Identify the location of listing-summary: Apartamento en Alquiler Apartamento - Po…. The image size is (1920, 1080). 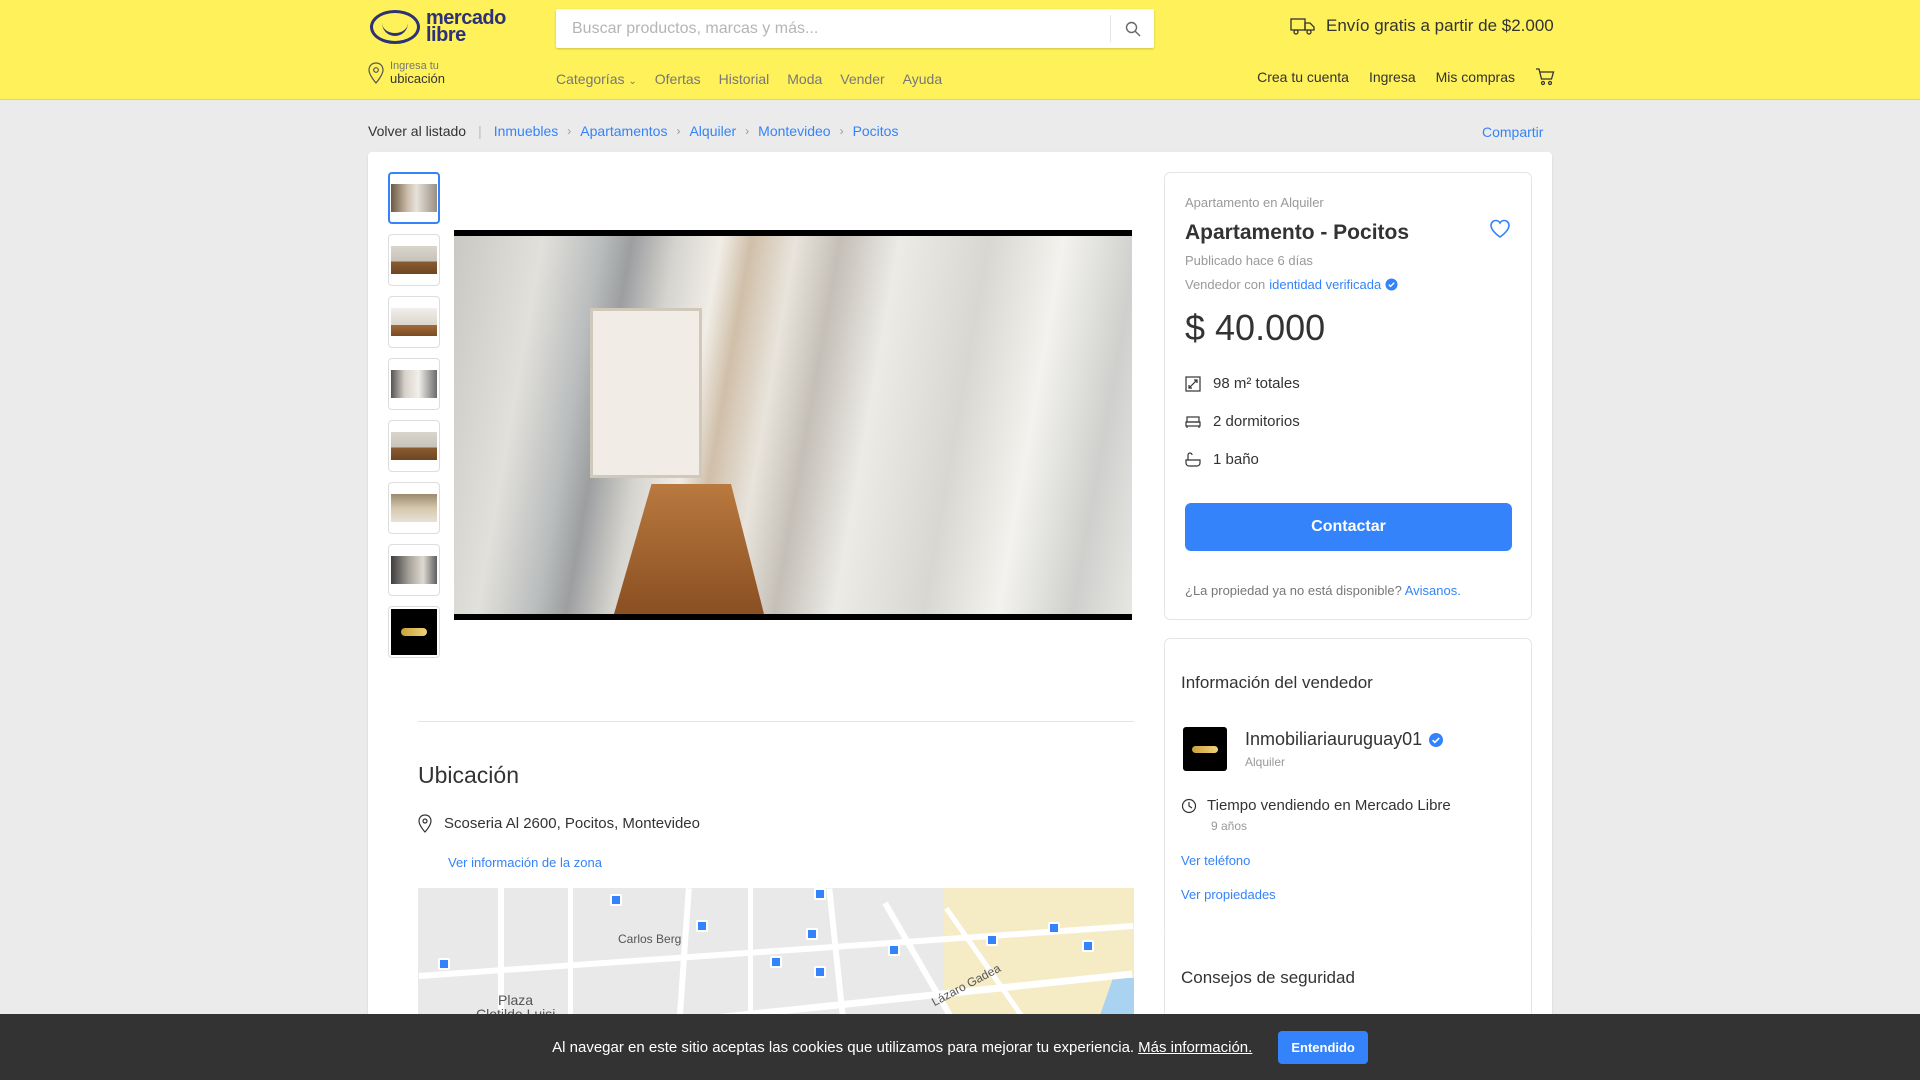
(1348, 396).